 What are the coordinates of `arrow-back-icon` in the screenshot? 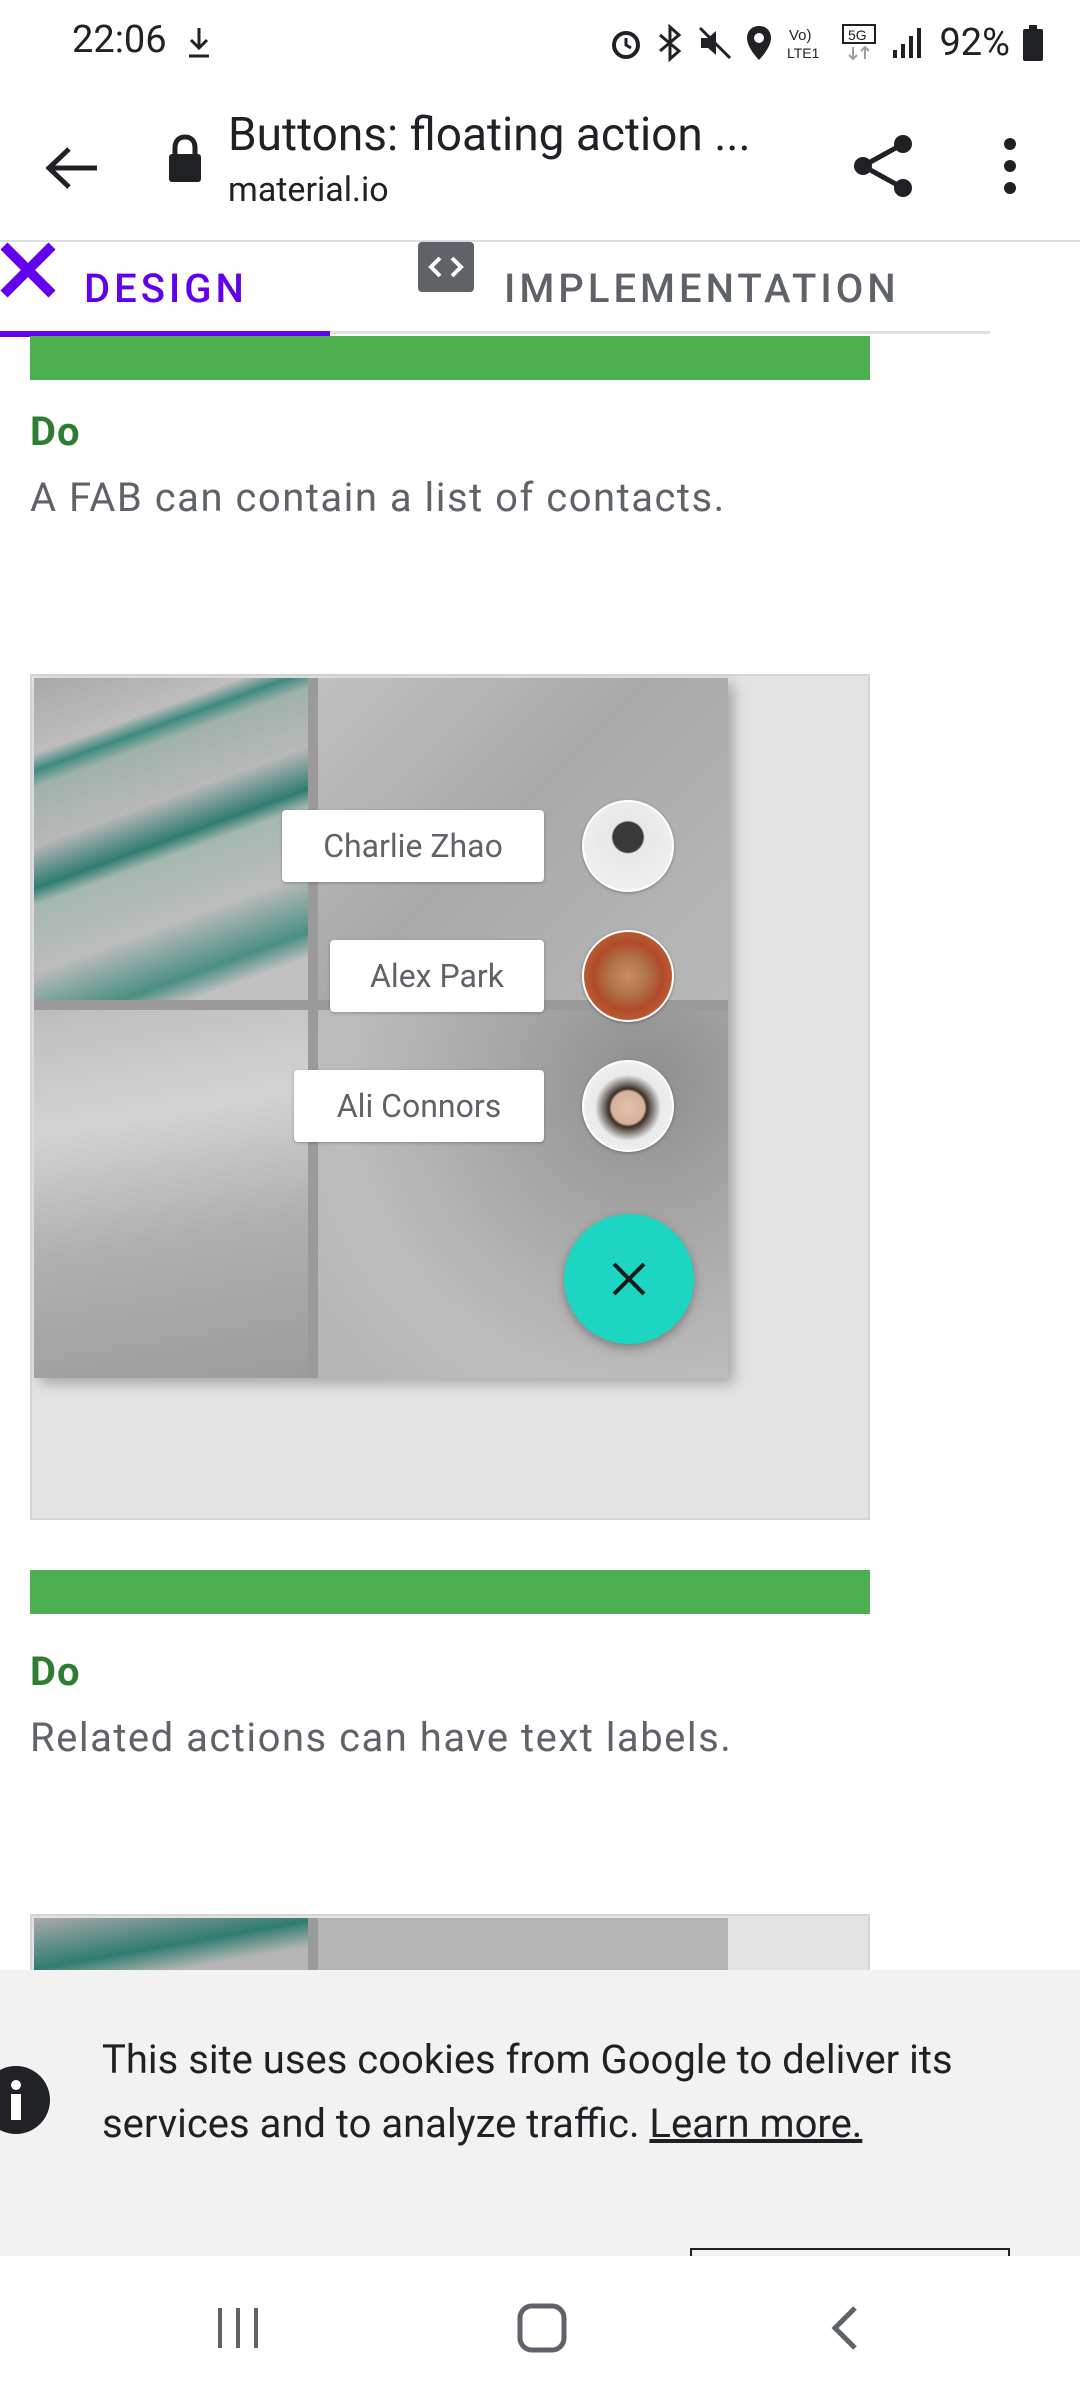 It's located at (71, 168).